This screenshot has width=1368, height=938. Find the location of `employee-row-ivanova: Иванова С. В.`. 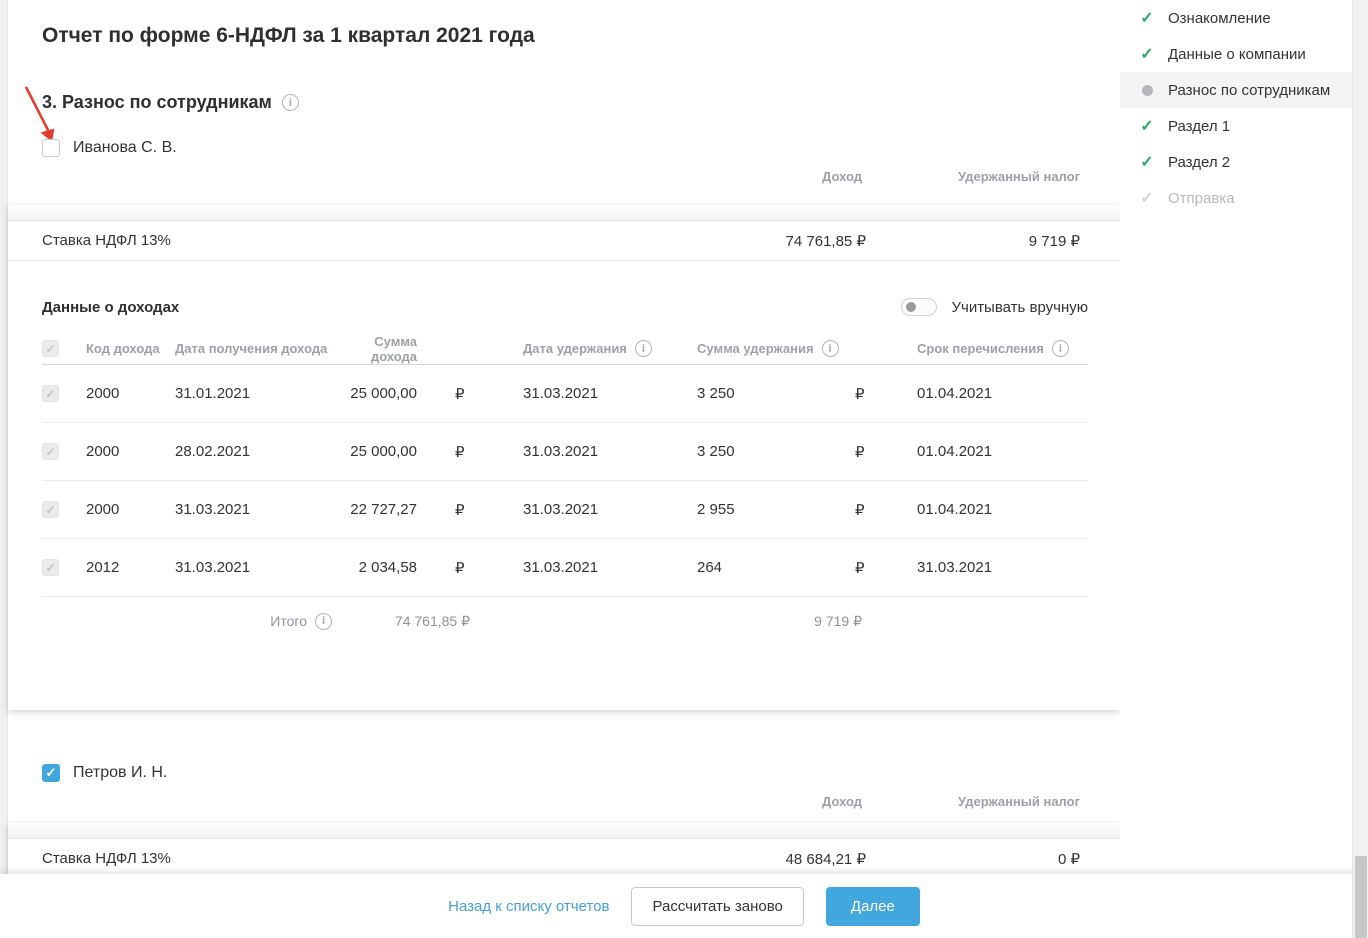

employee-row-ivanova: Иванова С. В. is located at coordinates (109, 148).